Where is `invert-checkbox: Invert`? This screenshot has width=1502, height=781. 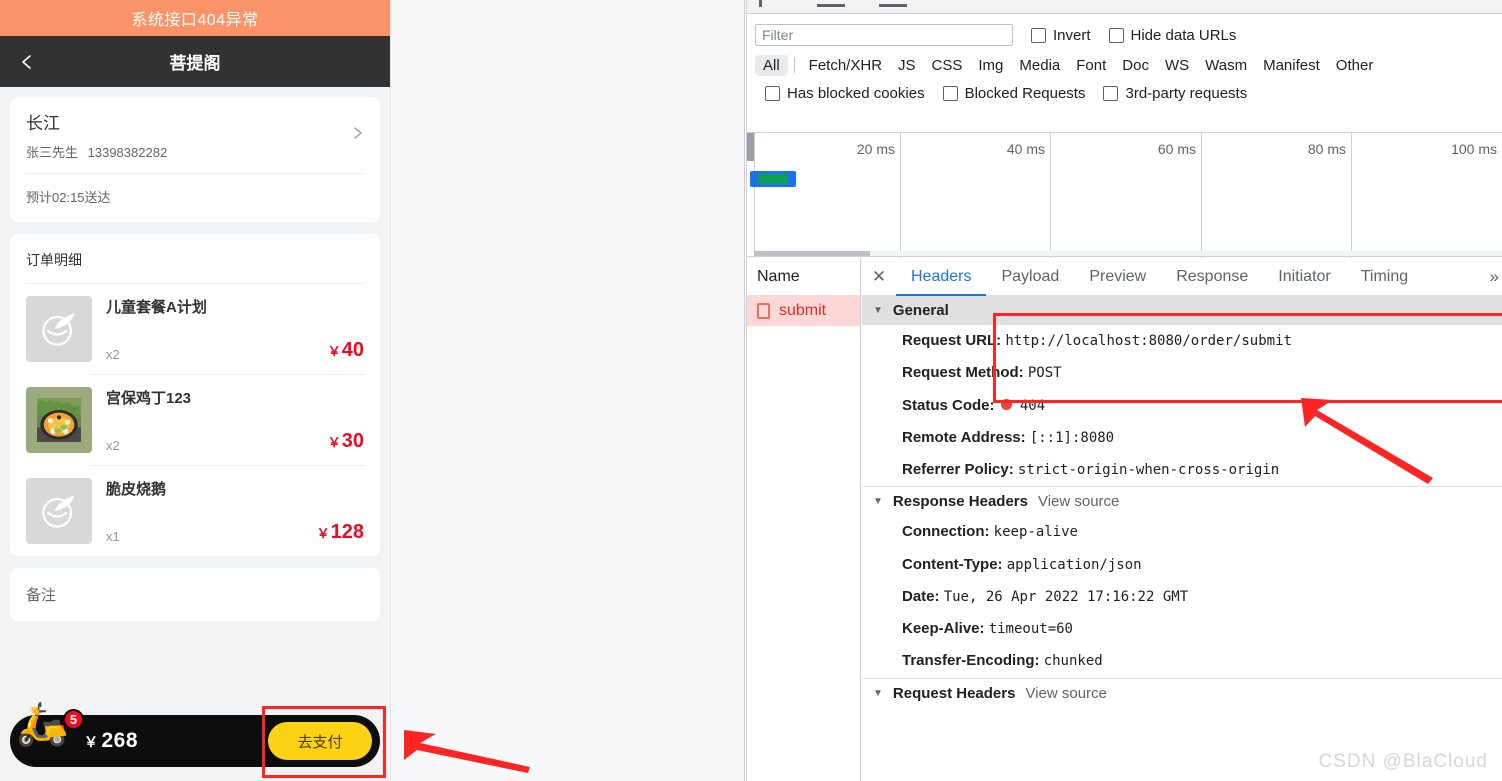
invert-checkbox: Invert is located at coordinates (1061, 35).